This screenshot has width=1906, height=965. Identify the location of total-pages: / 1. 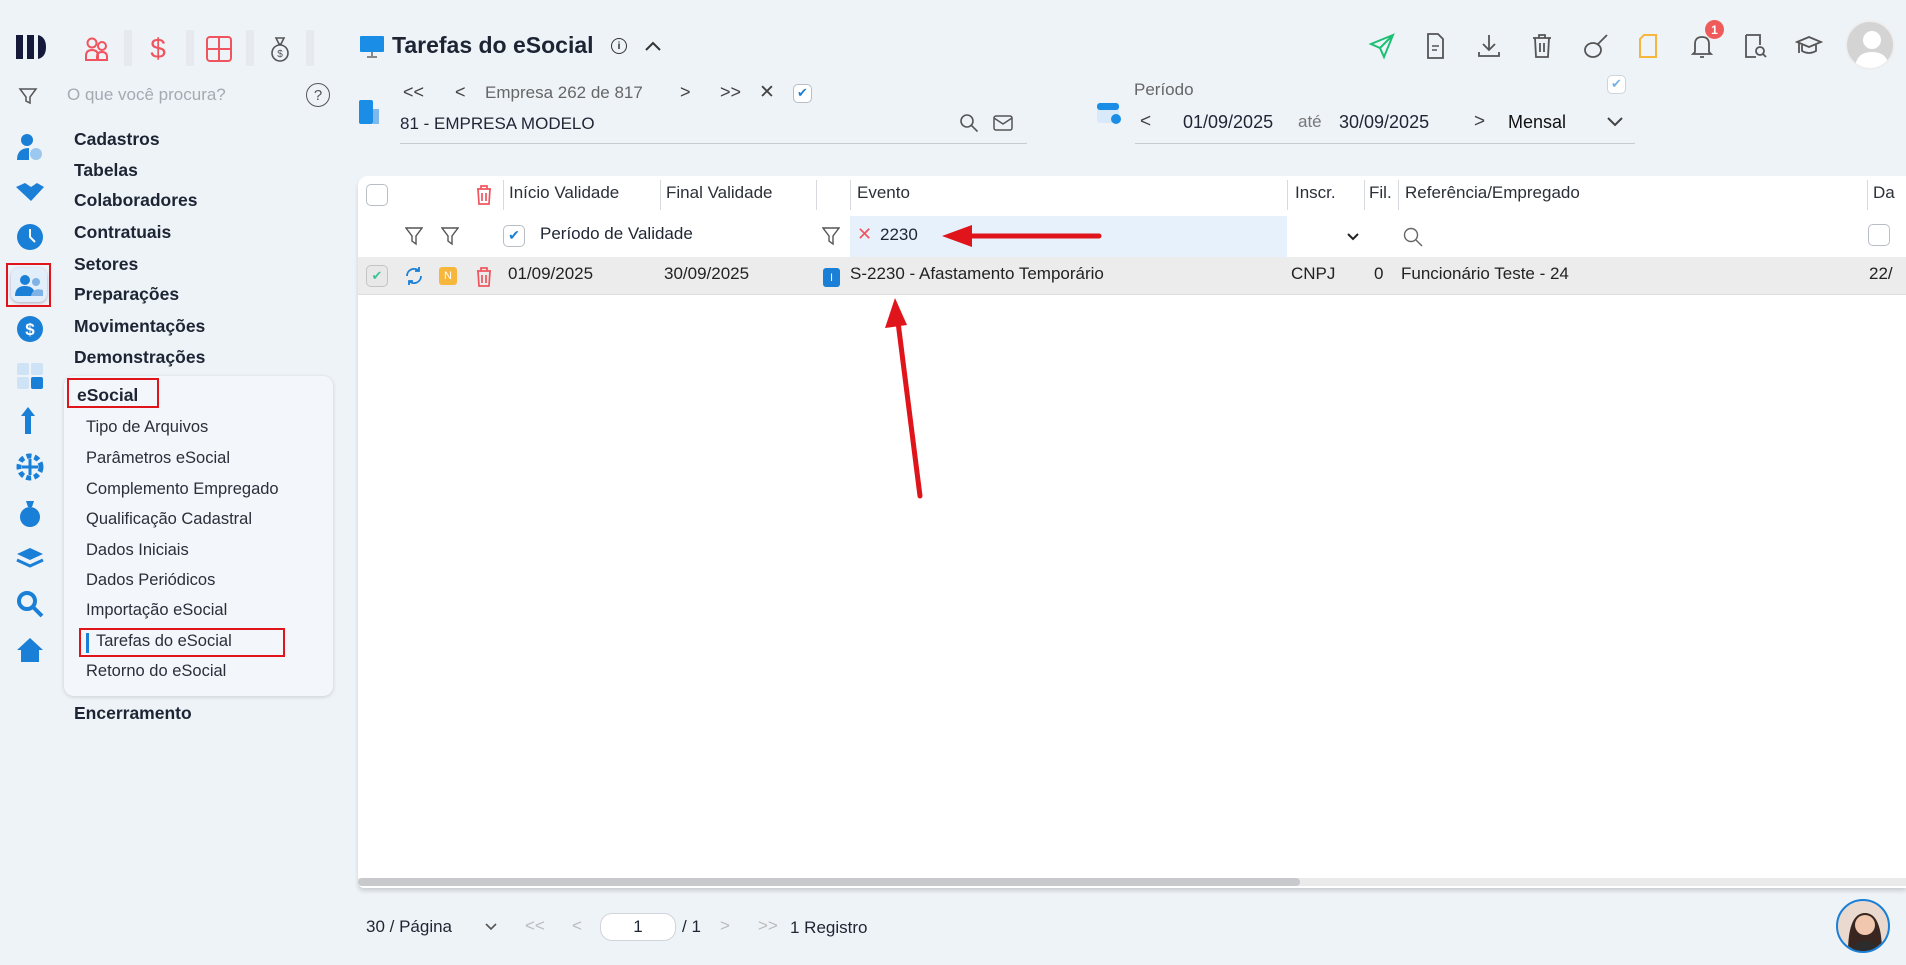
(691, 926).